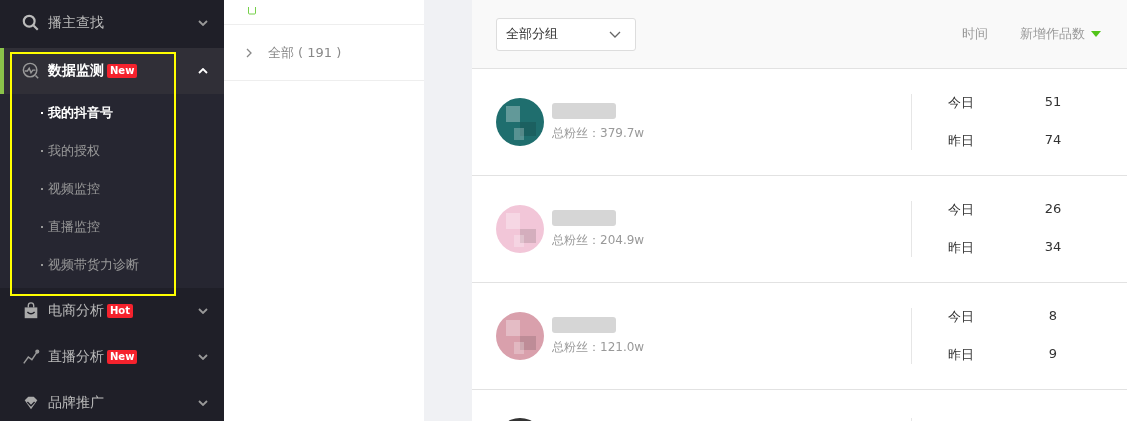  I want to click on submenu-item: 我的抖音号, so click(112, 113).